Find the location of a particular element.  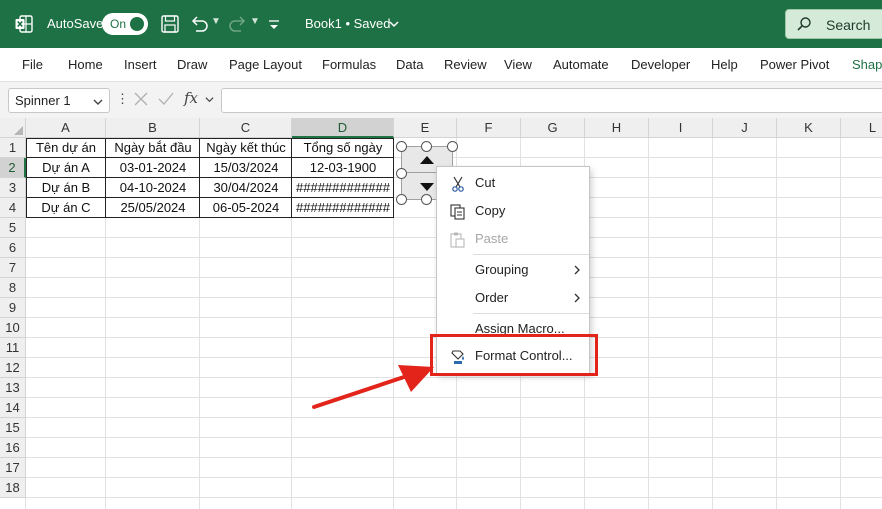

save-icon is located at coordinates (170, 24).